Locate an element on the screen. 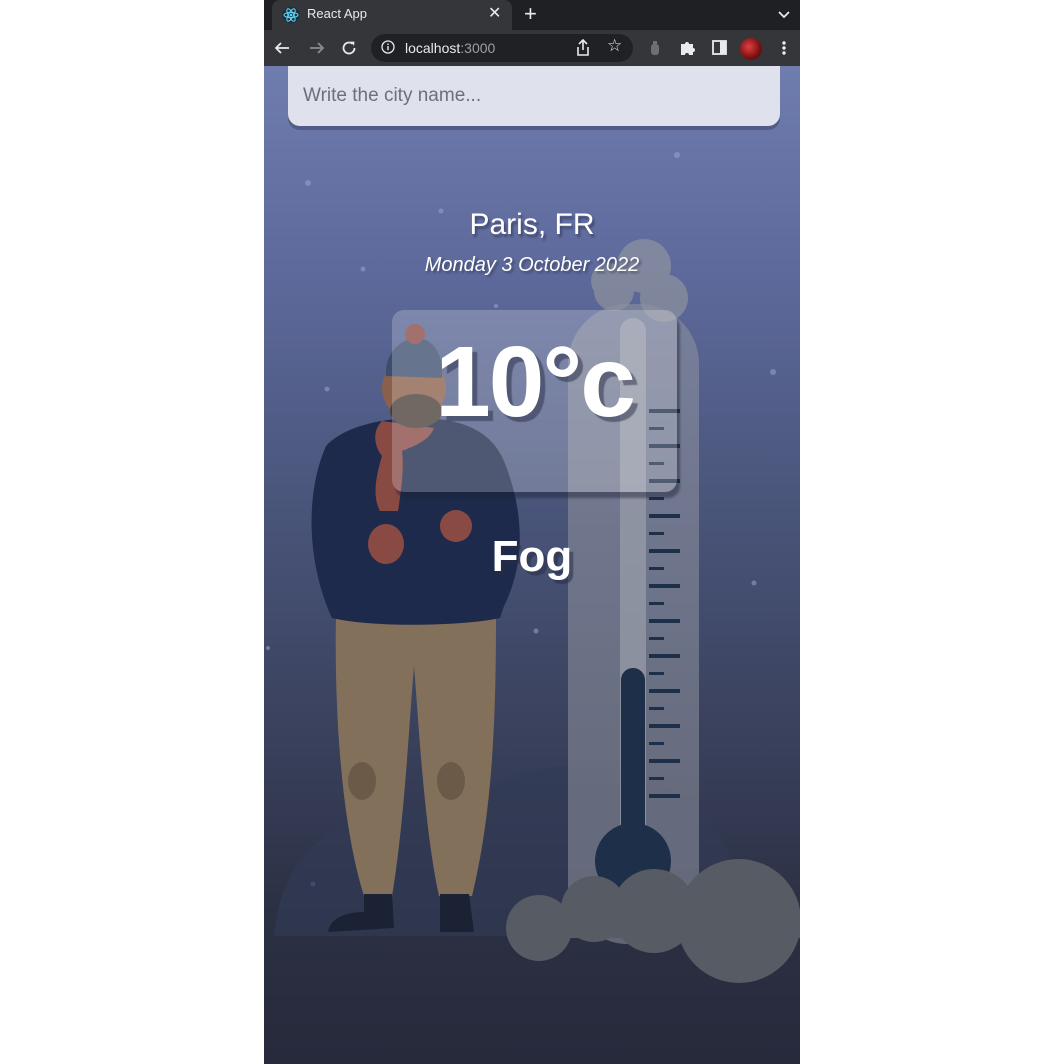 The height and width of the screenshot is (1064, 1064). date-text: Monday 3 October 2022 is located at coordinates (532, 265).